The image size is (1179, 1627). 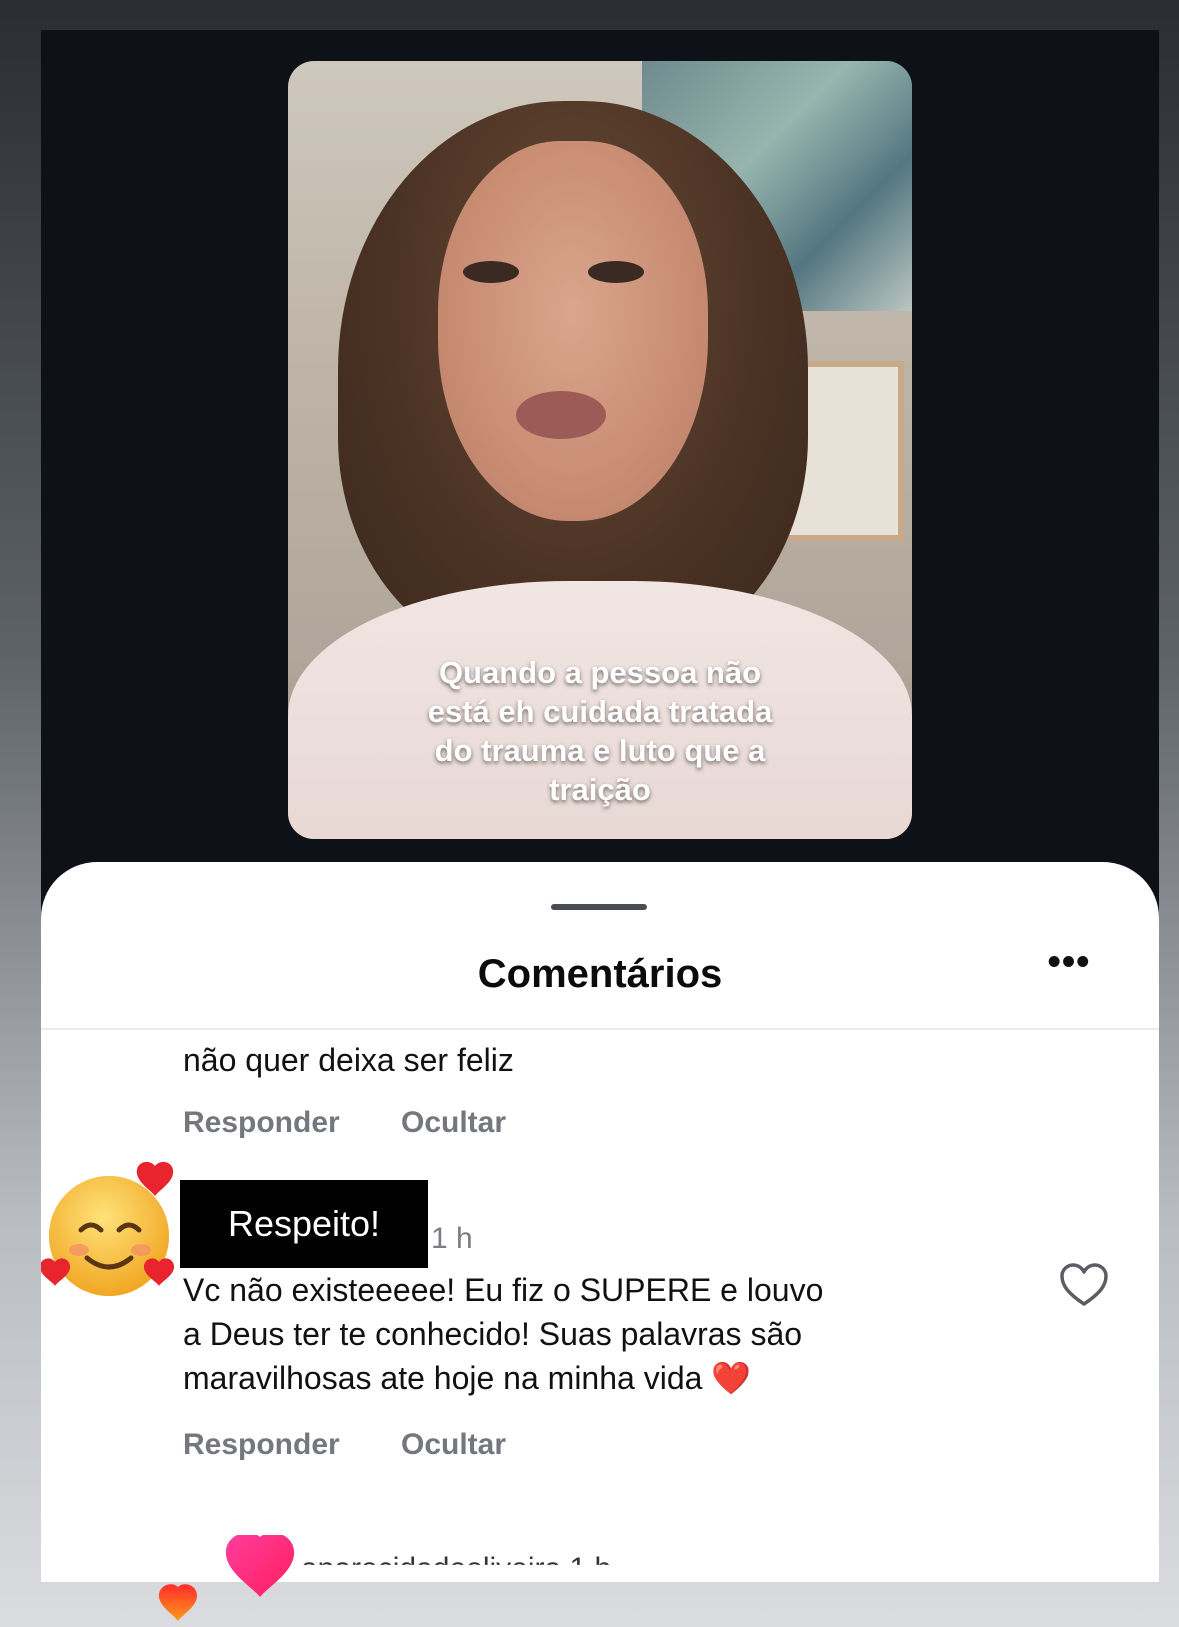 I want to click on heart-outline-icon, so click(x=1084, y=1285).